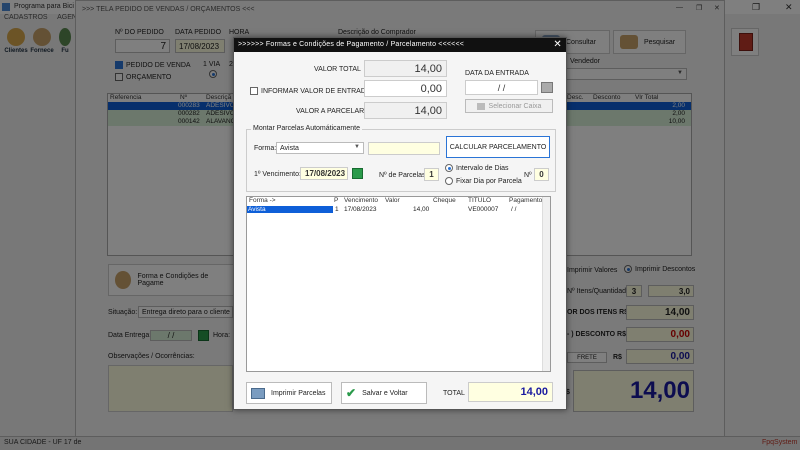 Image resolution: width=800 pixels, height=450 pixels. What do you see at coordinates (528, 175) in the screenshot?
I see `n-label: Nº` at bounding box center [528, 175].